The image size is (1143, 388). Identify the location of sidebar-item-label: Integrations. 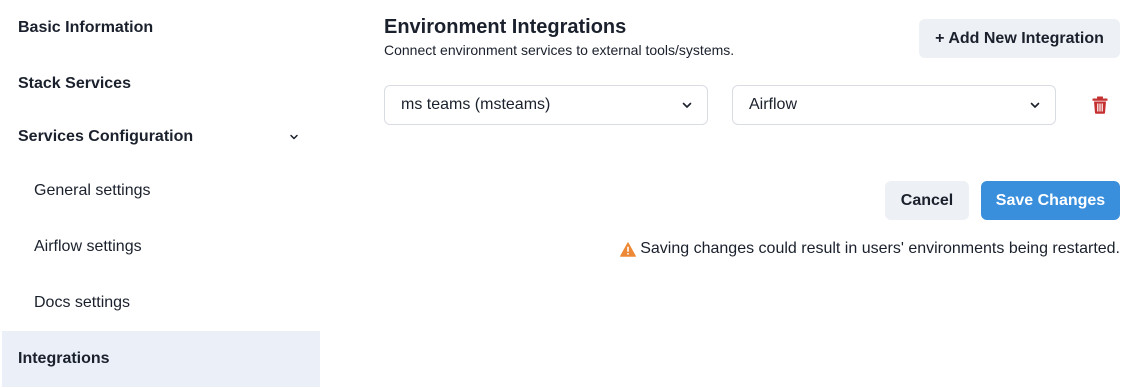
(64, 358).